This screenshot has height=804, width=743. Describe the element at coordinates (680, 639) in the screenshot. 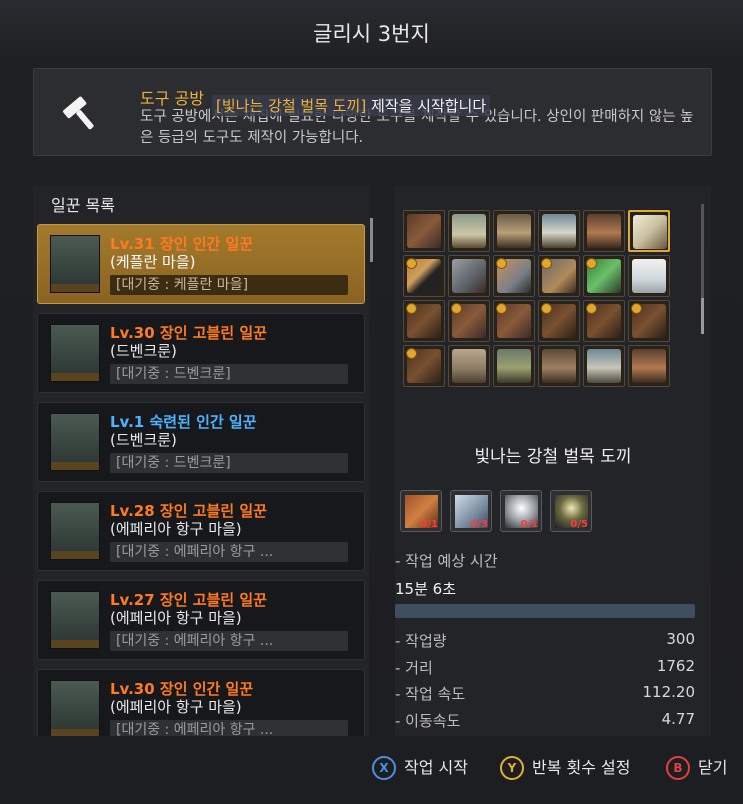

I see `stat-value: 300` at that location.